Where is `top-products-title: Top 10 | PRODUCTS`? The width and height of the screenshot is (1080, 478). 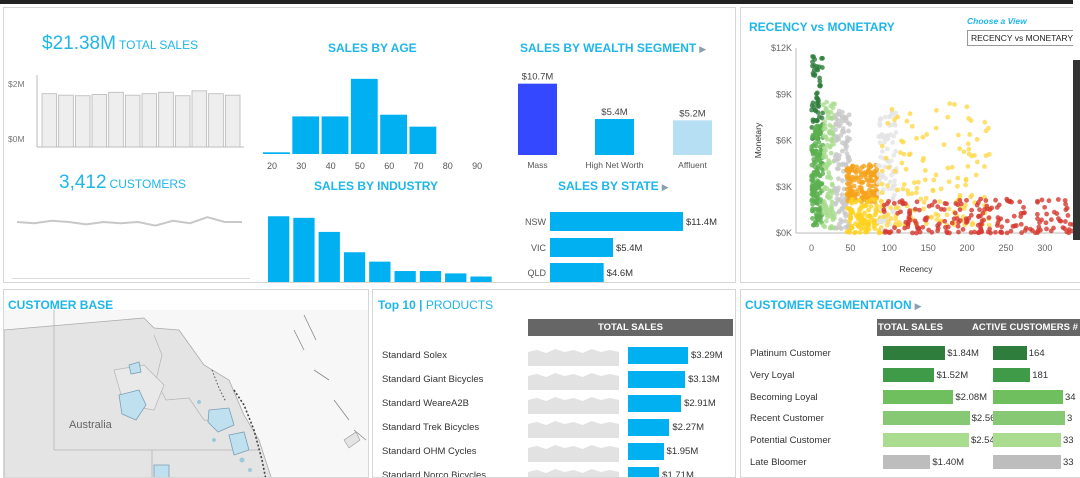
top-products-title: Top 10 | PRODUCTS is located at coordinates (435, 305).